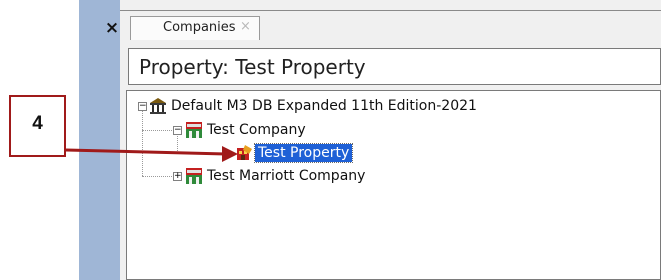  Describe the element at coordinates (151, 154) in the screenshot. I see `callout-arrow-icon` at that location.